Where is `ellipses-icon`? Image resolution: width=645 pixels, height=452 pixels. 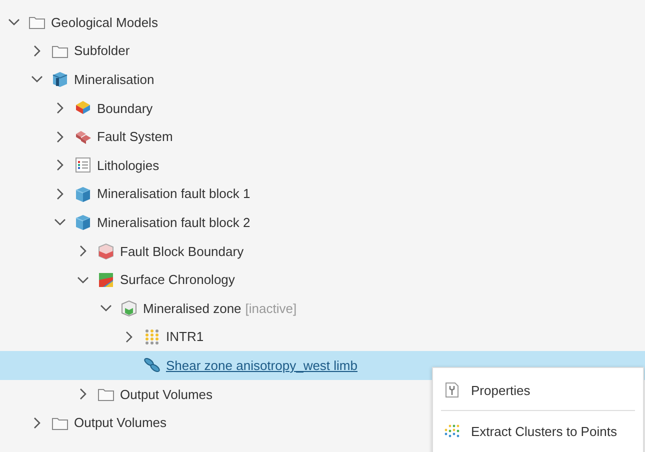
ellipses-icon is located at coordinates (152, 365).